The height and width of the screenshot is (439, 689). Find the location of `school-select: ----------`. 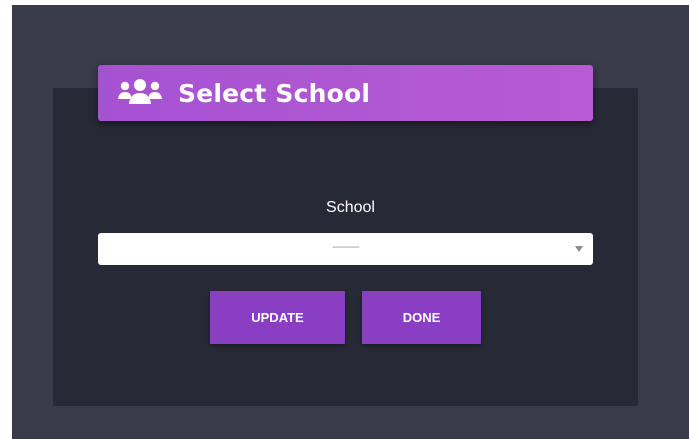

school-select: ---------- is located at coordinates (345, 249).